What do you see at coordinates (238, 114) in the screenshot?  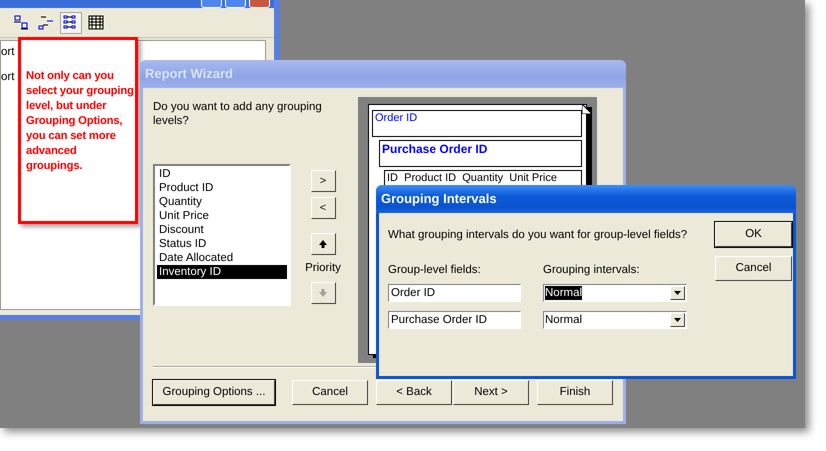 I see `question-text: Do you want to add any grouping levels?` at bounding box center [238, 114].